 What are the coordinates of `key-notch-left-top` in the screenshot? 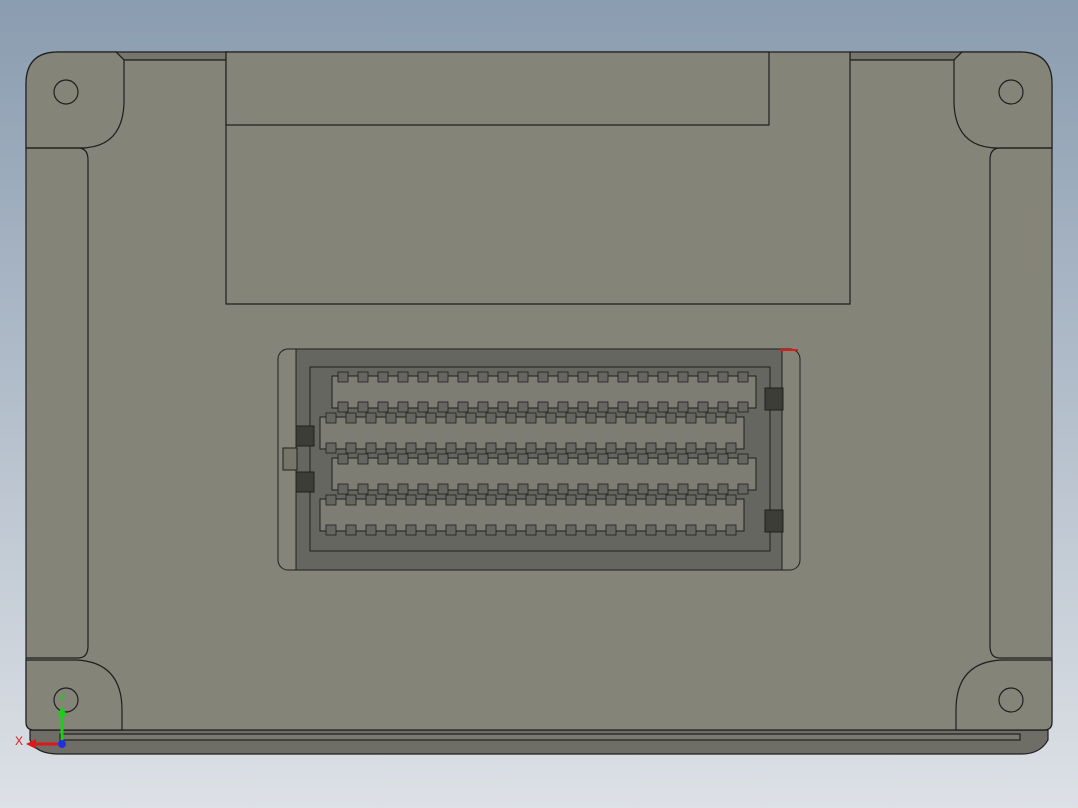 It's located at (305, 436).